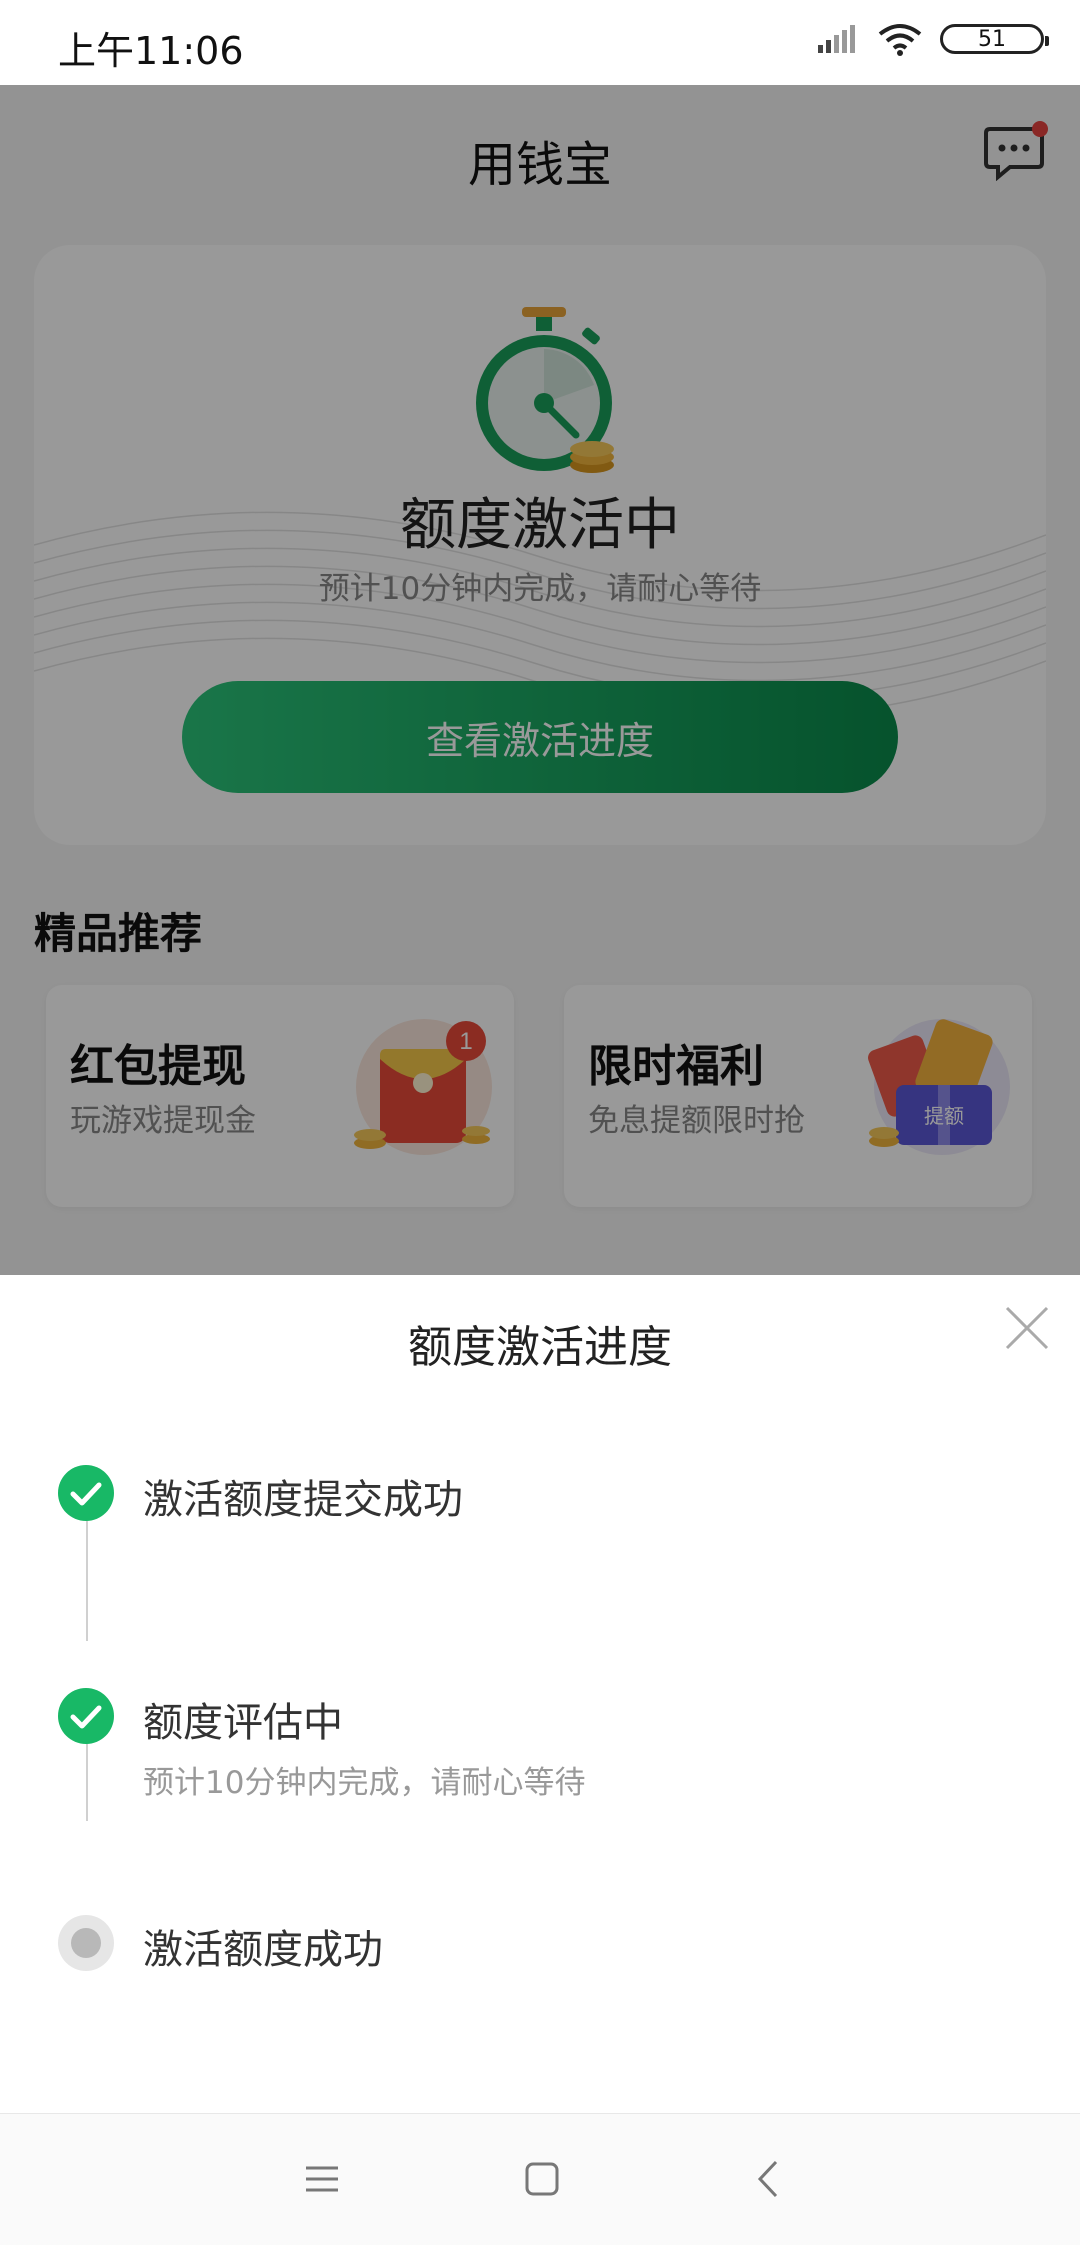 The width and height of the screenshot is (1080, 2245). I want to click on battery-icon: 51, so click(994, 39).